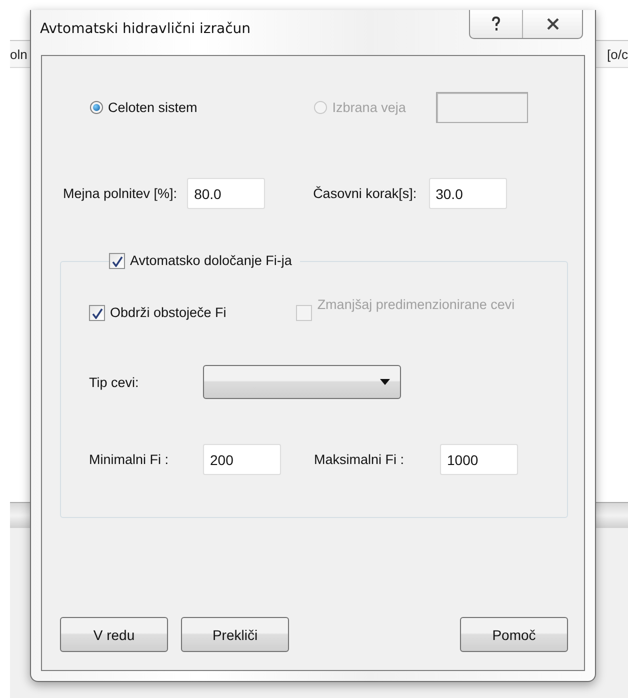 Image resolution: width=628 pixels, height=698 pixels. I want to click on input-field: 200, so click(242, 459).